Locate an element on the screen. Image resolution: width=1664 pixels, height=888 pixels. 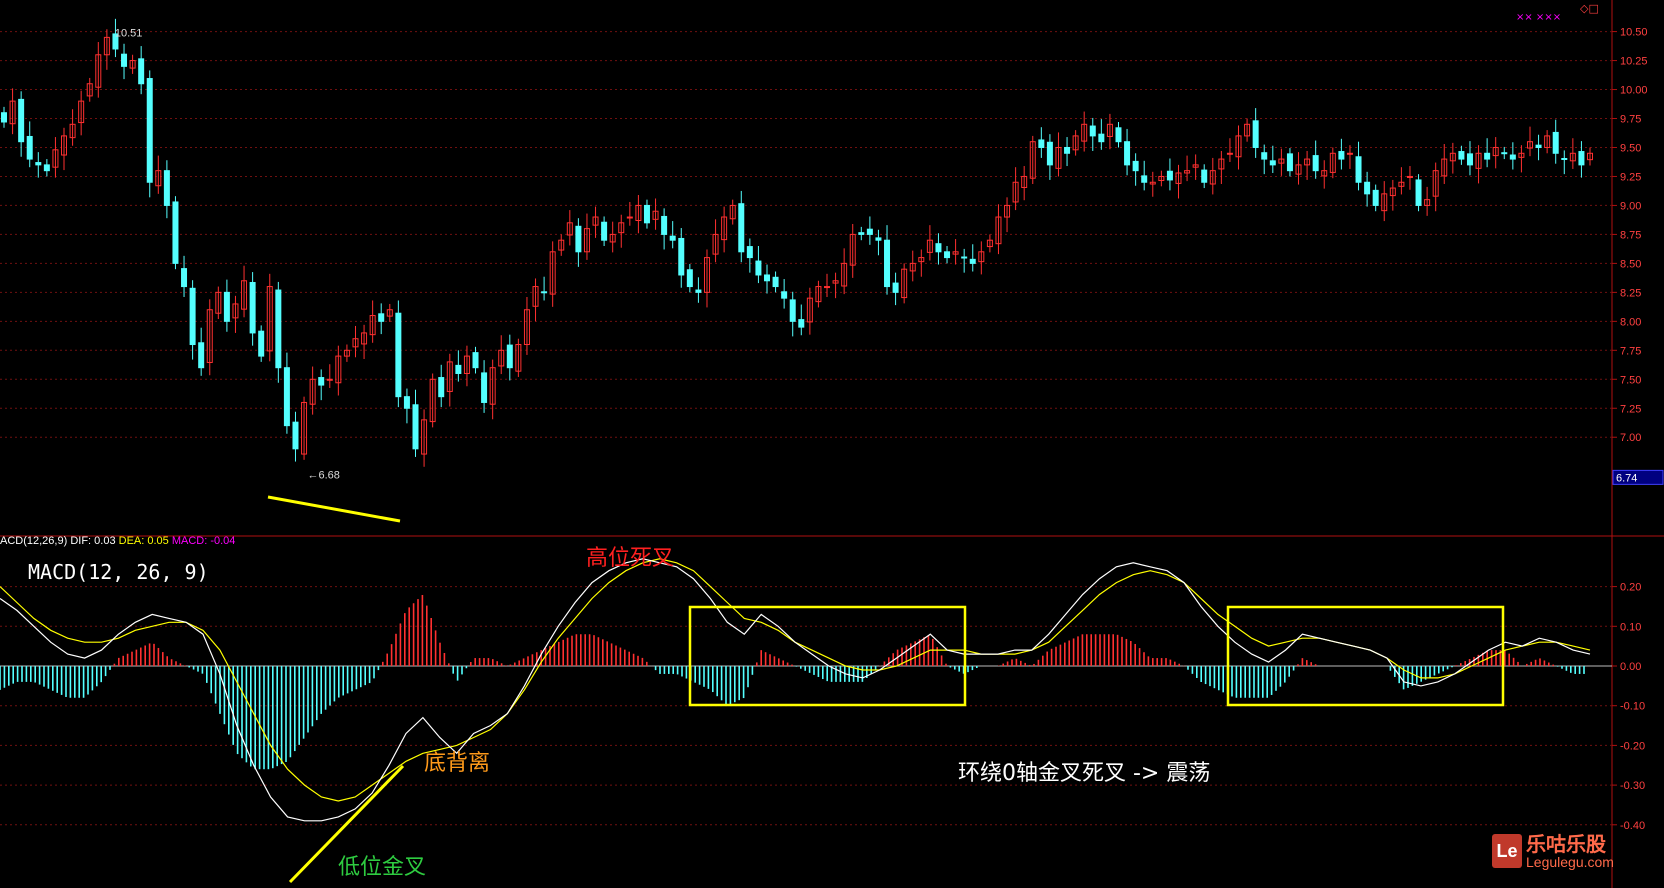
price-tick-label: 9.75 is located at coordinates (1630, 120).